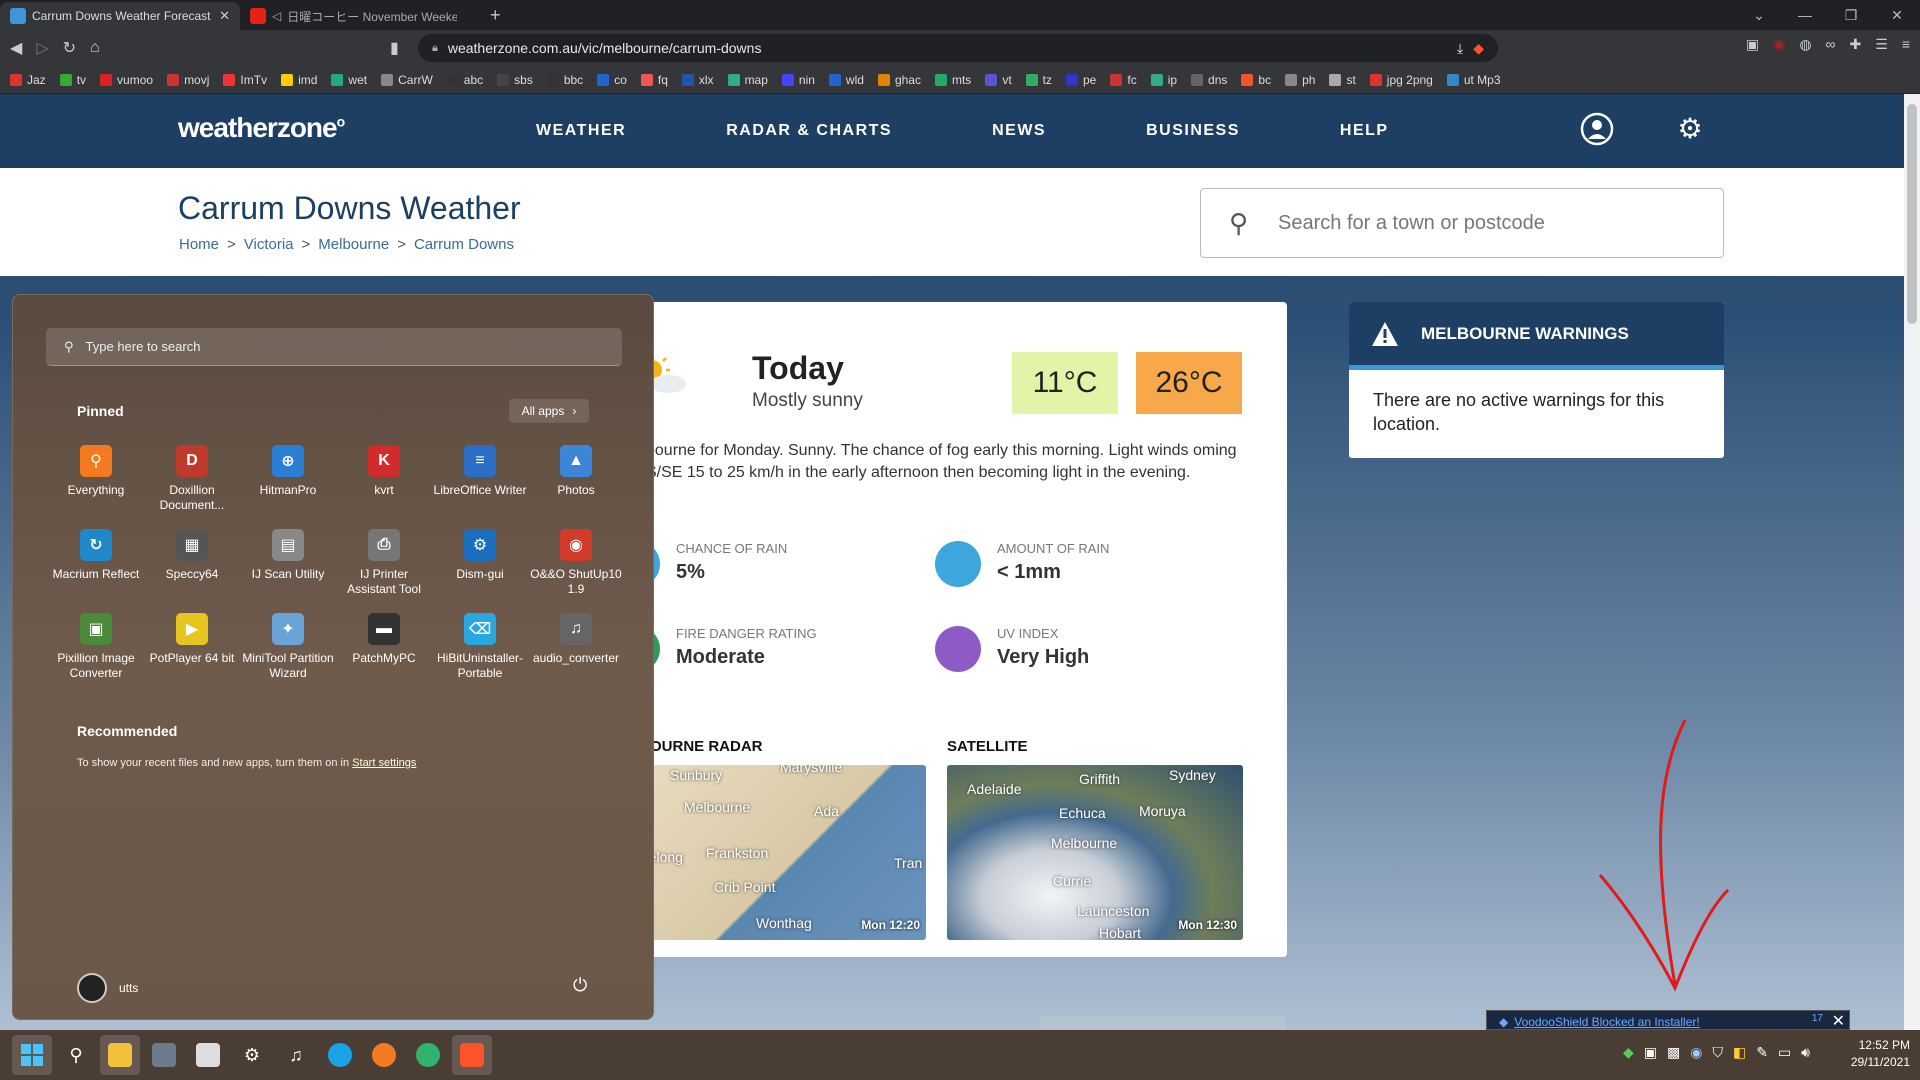 This screenshot has height=1080, width=1920. What do you see at coordinates (384, 763) in the screenshot?
I see `start-settings-link: Start settings` at bounding box center [384, 763].